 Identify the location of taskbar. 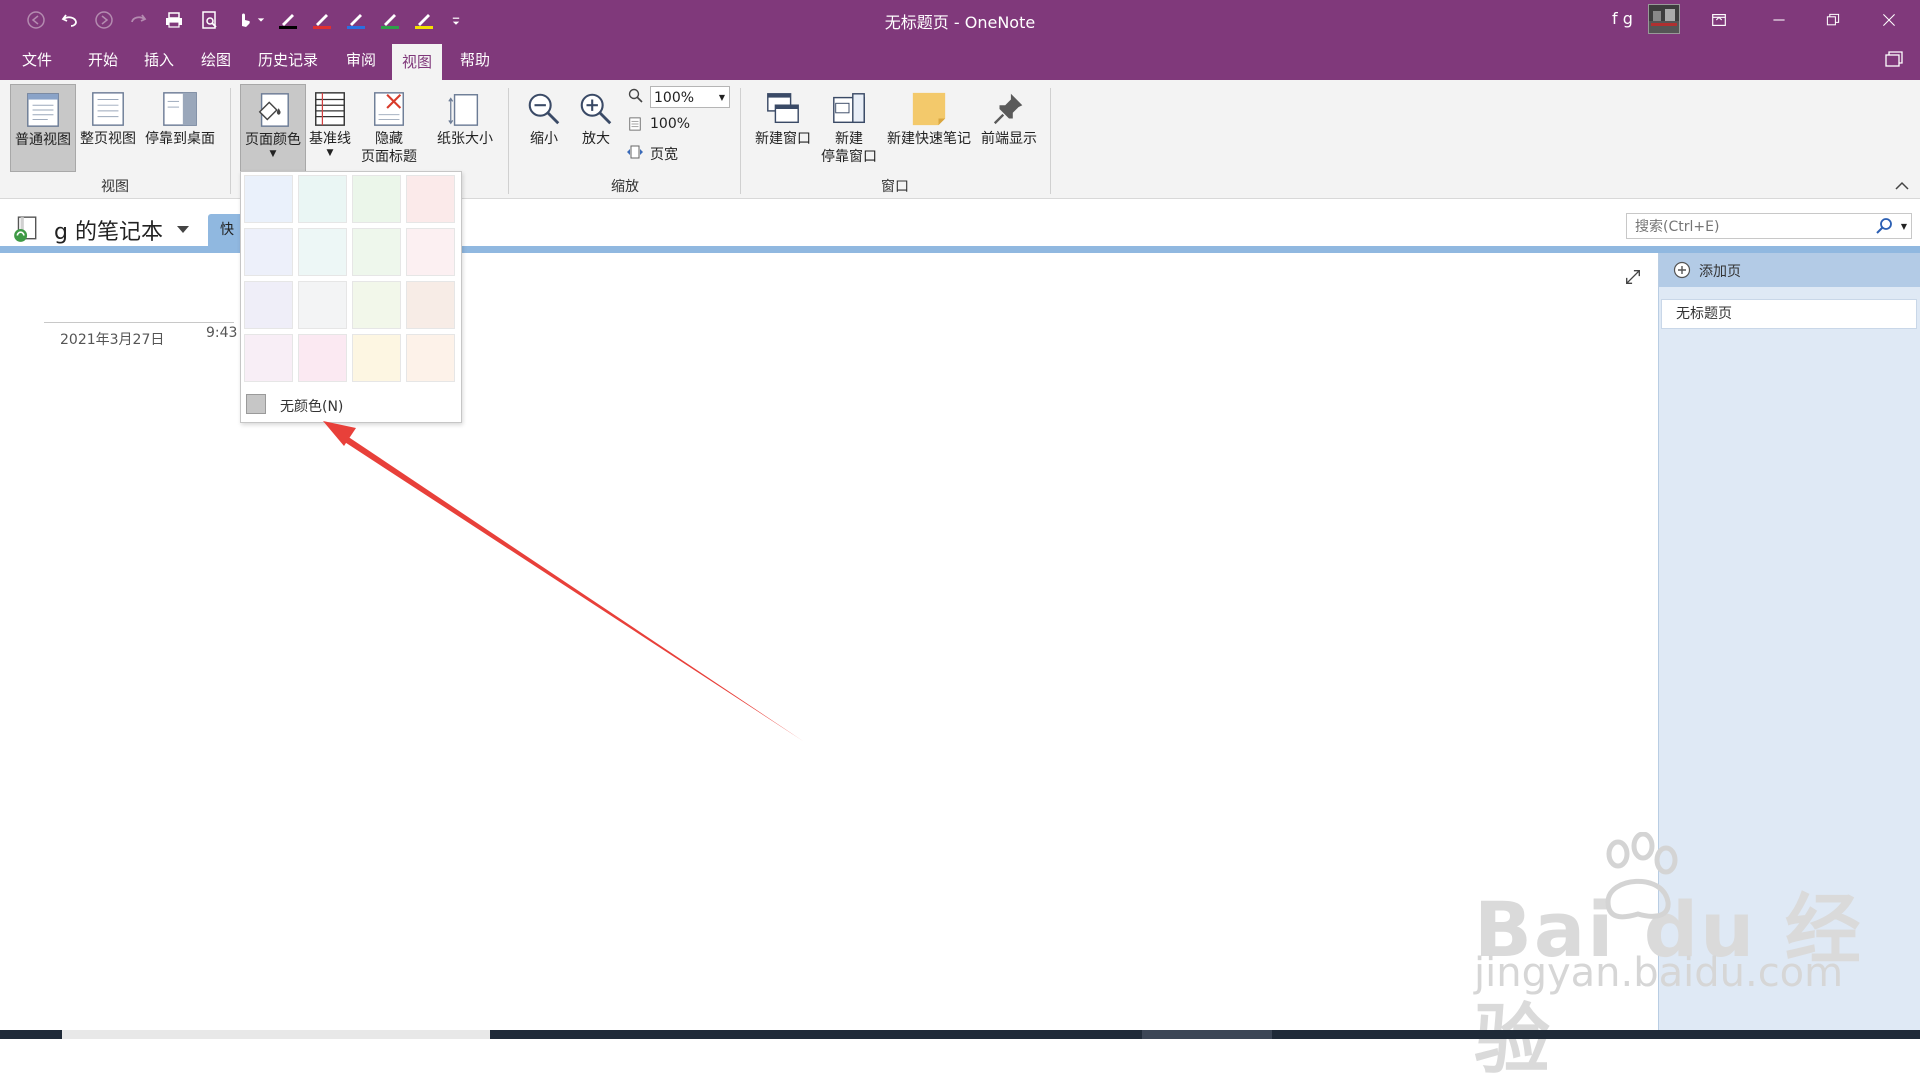
(960, 1034).